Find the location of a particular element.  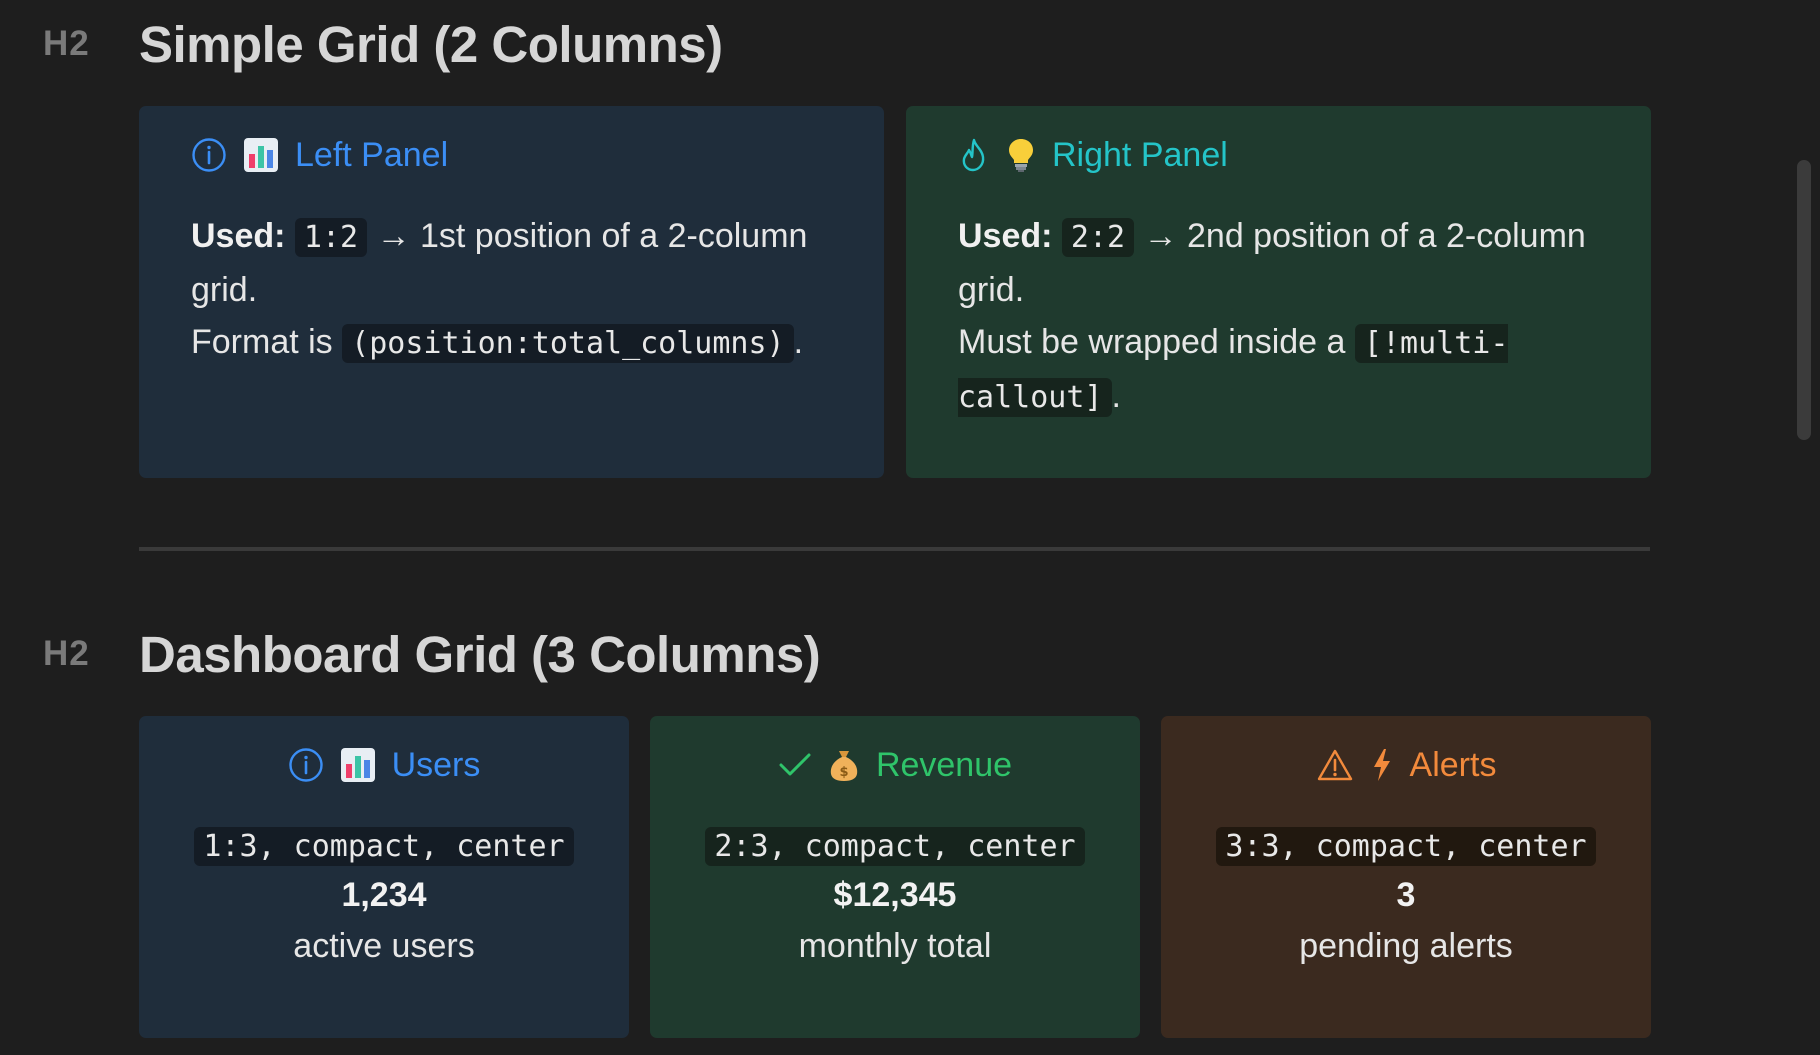

position-description: → 2nd position of a 2-column grid. is located at coordinates (1272, 263).